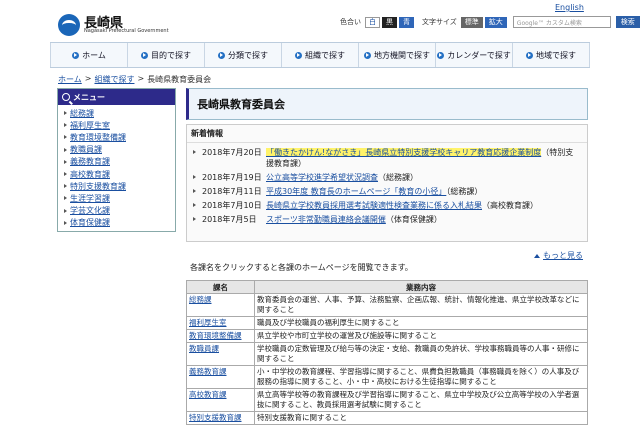 This screenshot has height=426, width=640. I want to click on sidebar-item: 特別支援教育課, so click(119, 186).